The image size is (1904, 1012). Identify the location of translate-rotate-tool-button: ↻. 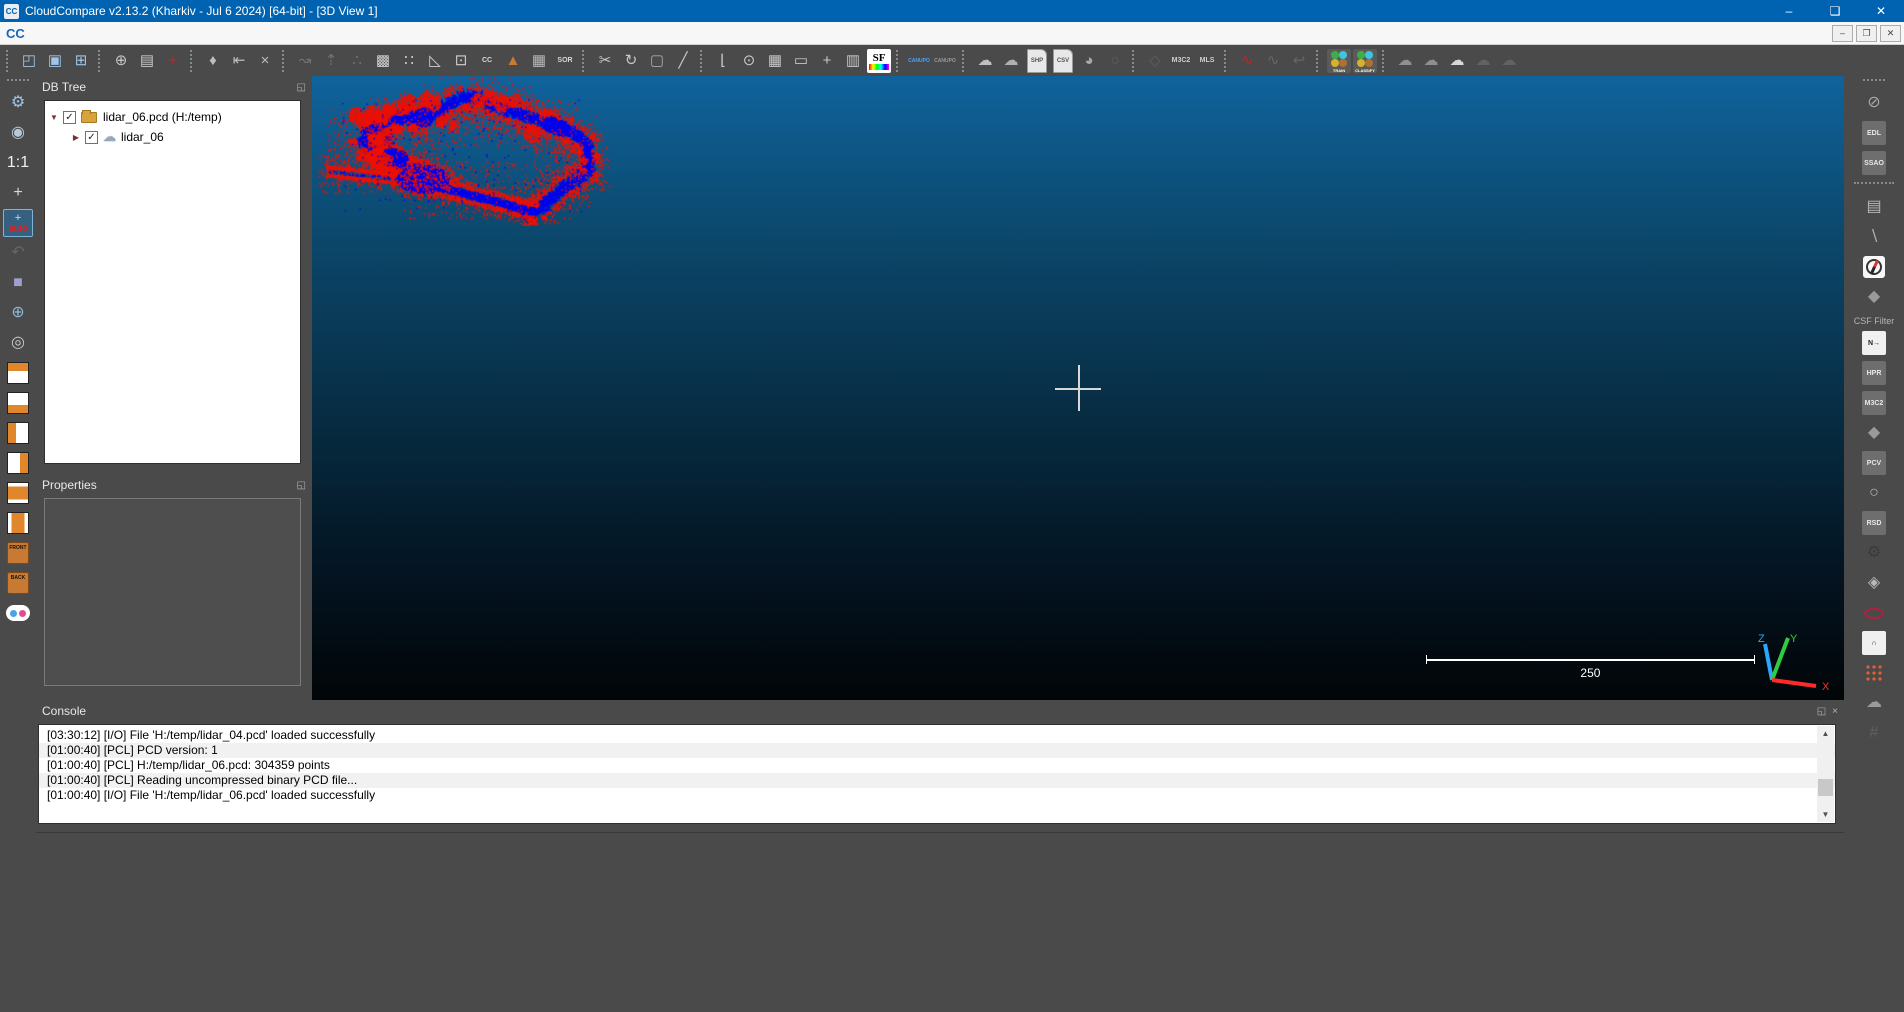
(631, 61).